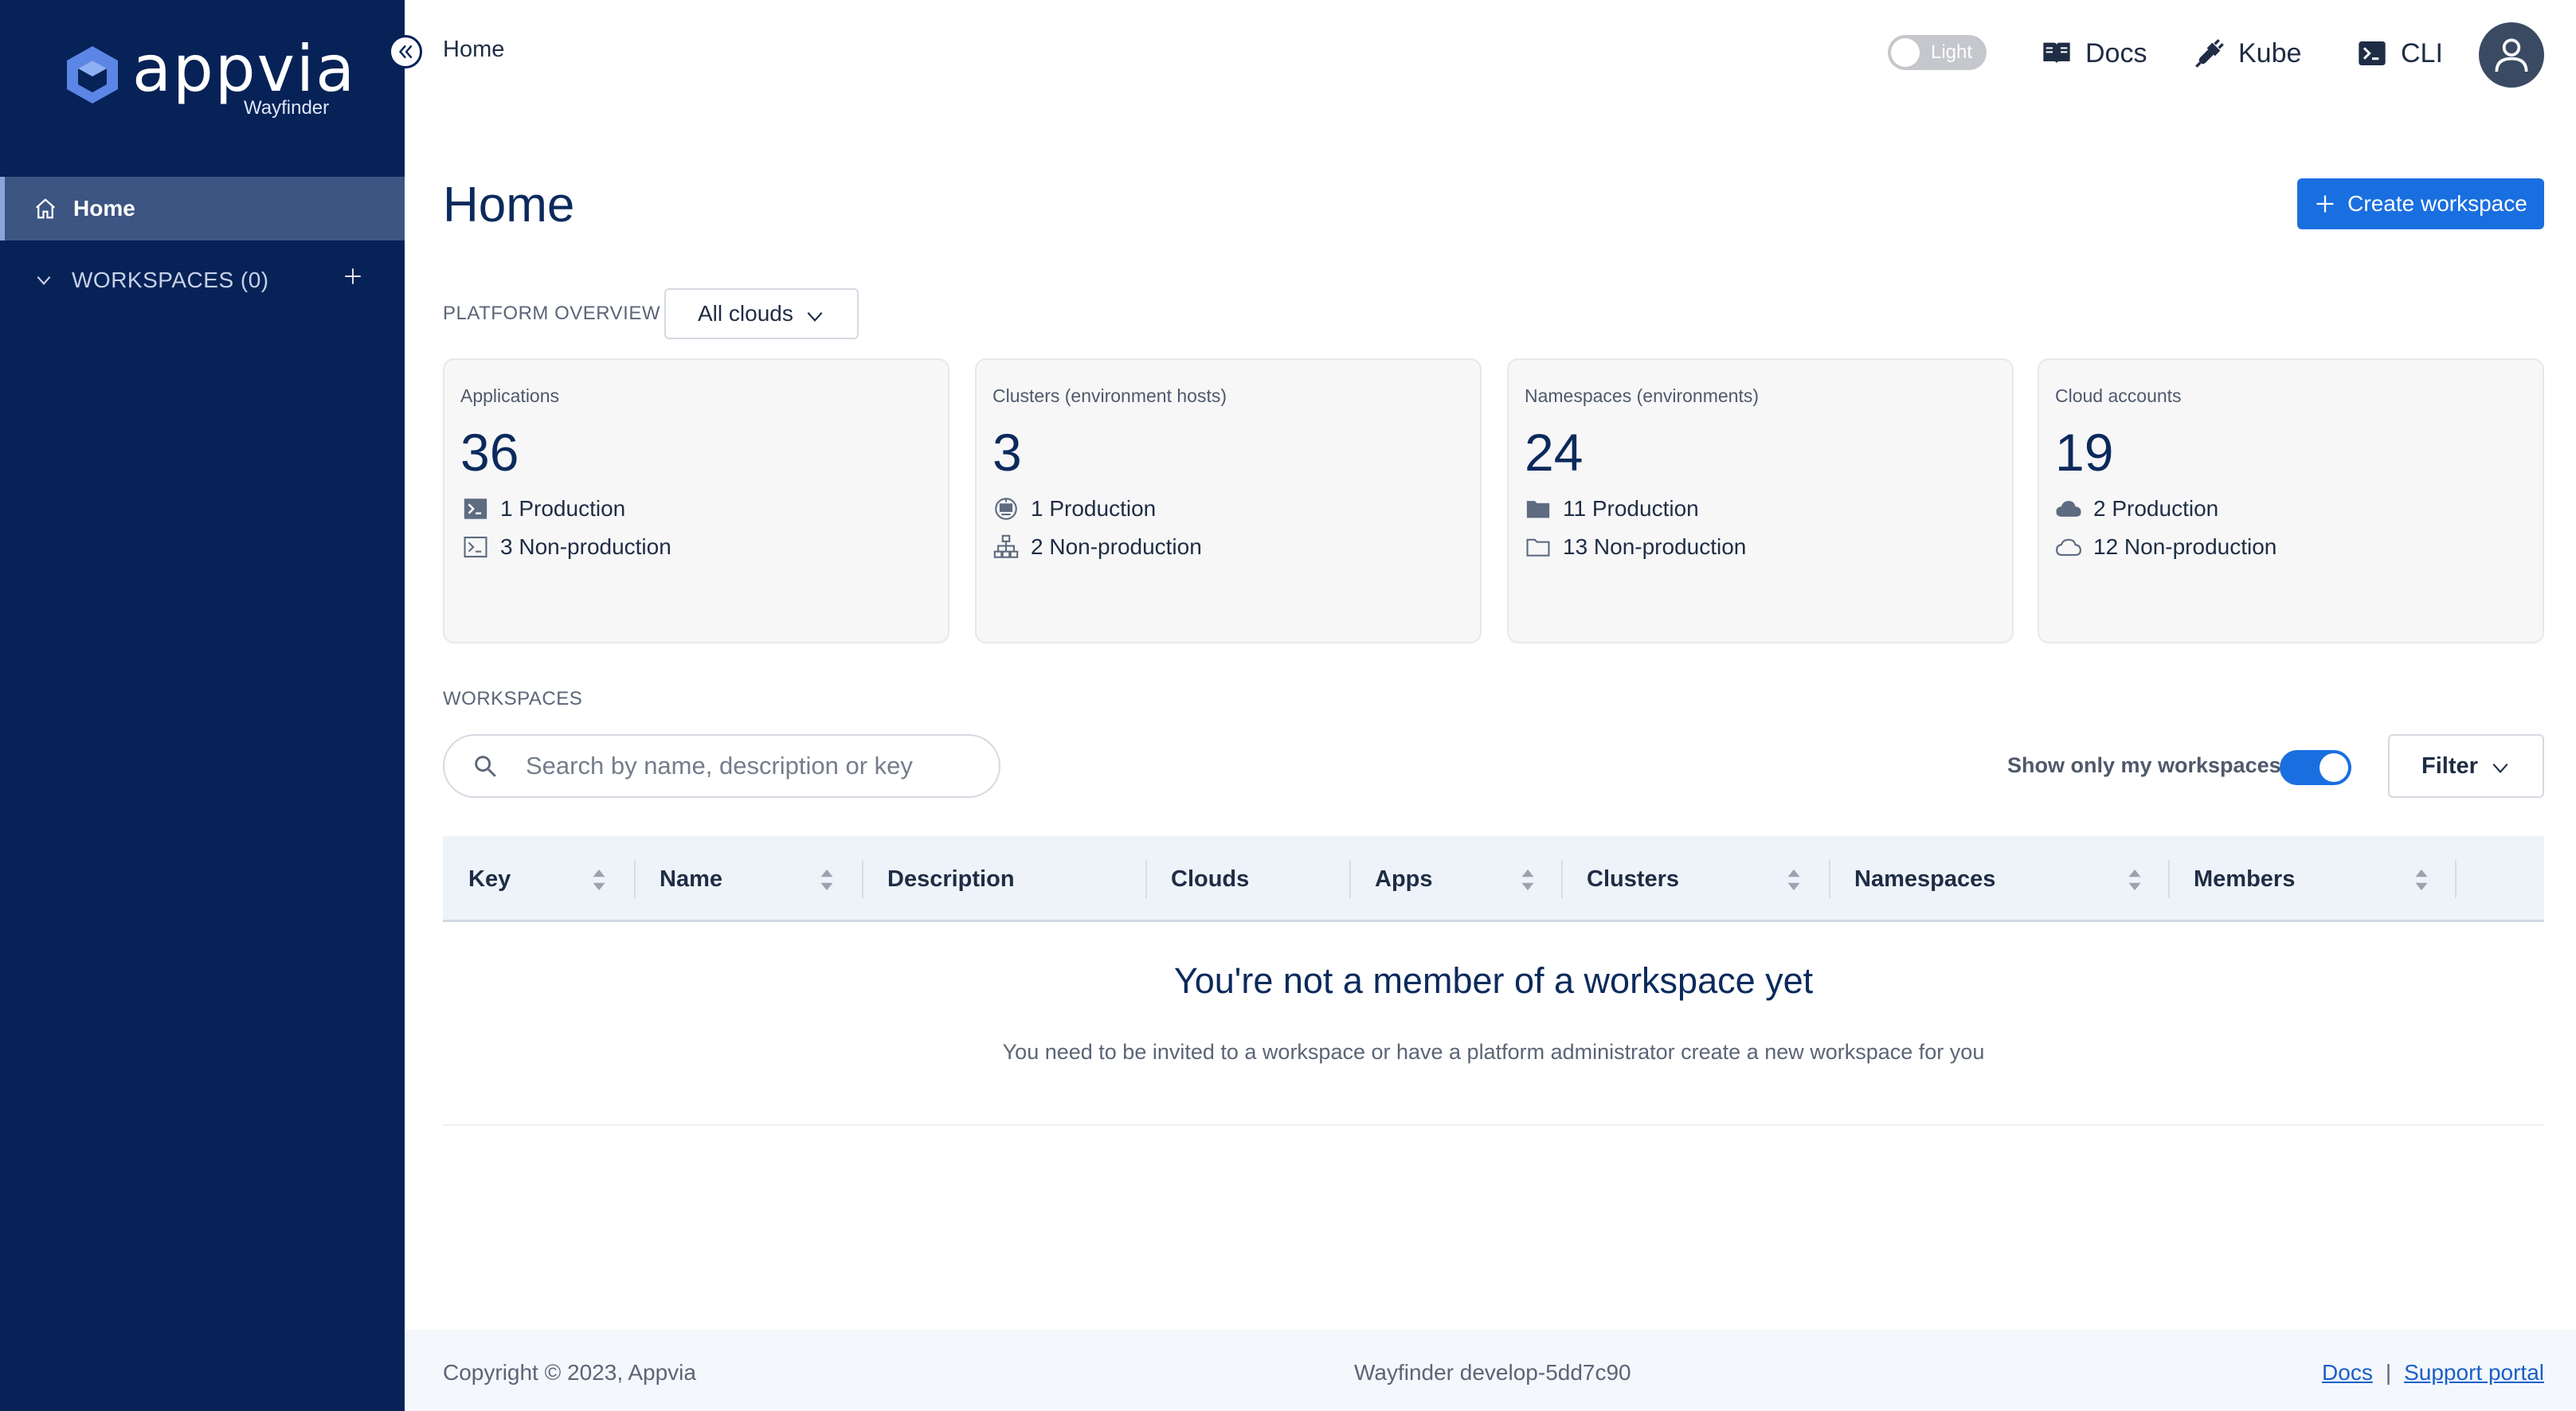 The width and height of the screenshot is (2576, 1411). Describe the element at coordinates (485, 766) in the screenshot. I see `search-icon` at that location.